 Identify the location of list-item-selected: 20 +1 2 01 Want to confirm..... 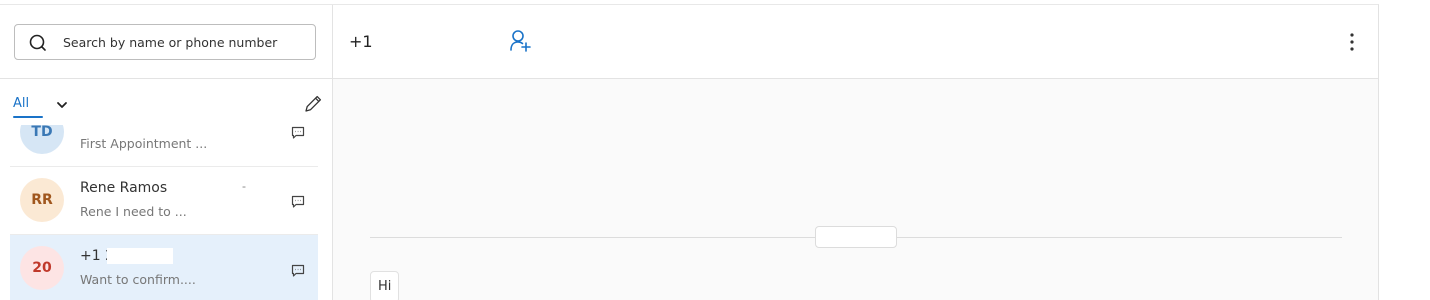
(164, 267).